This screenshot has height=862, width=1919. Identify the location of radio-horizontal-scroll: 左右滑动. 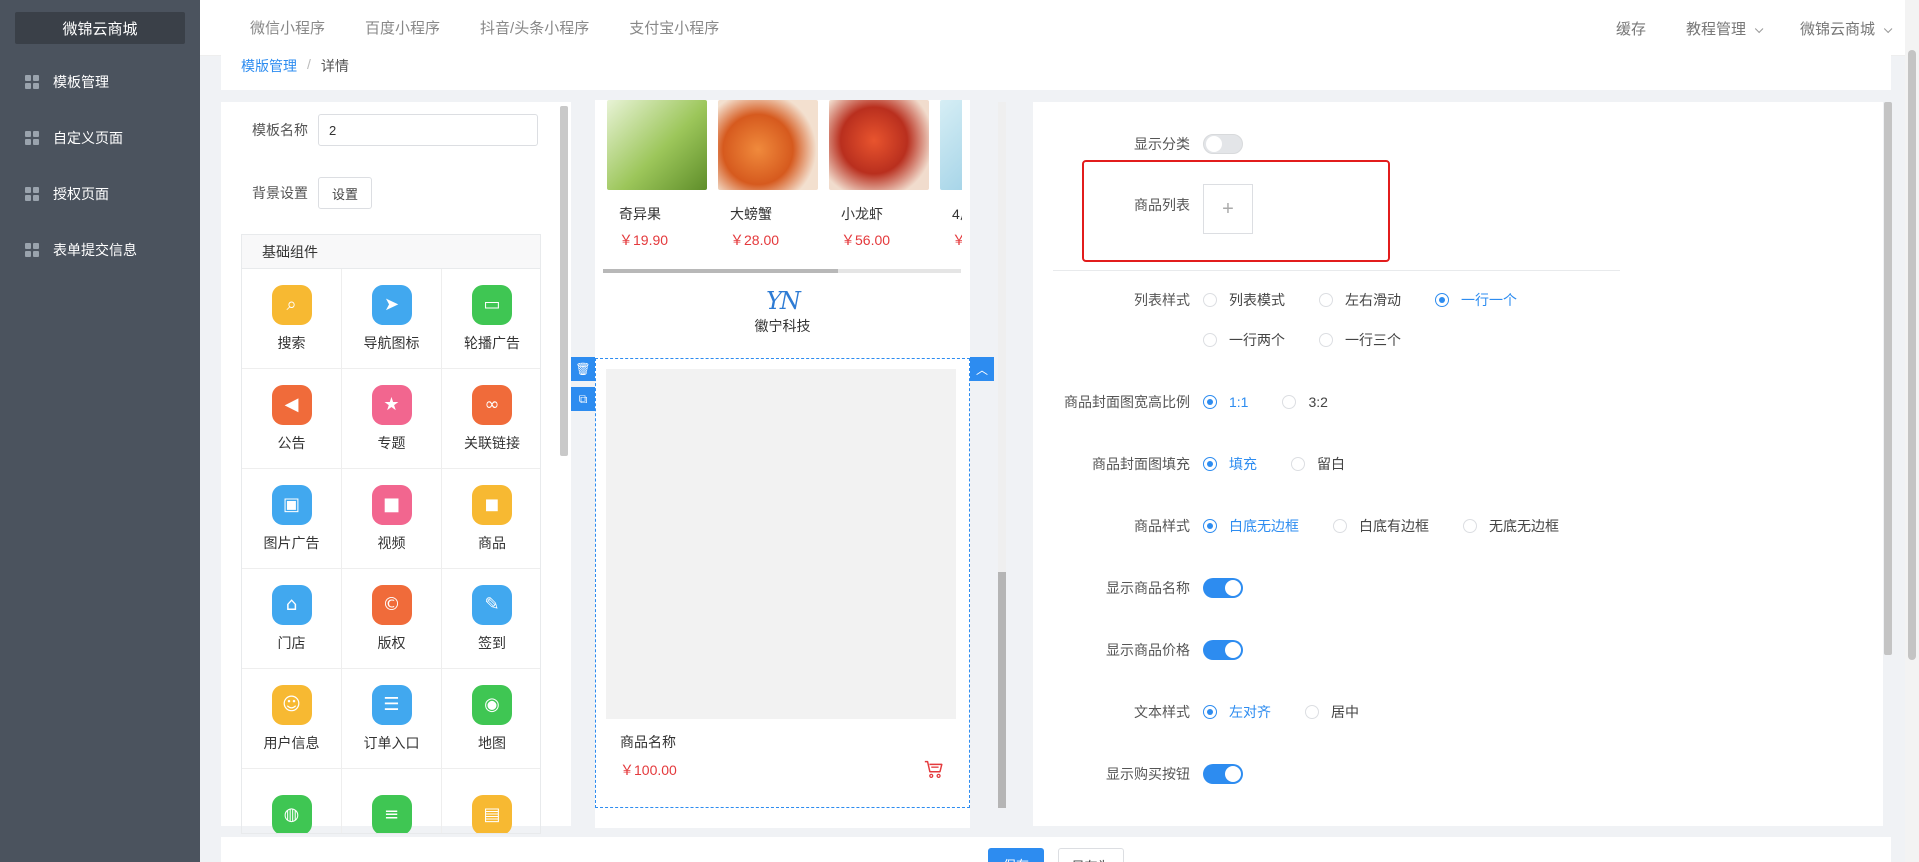
(1360, 300).